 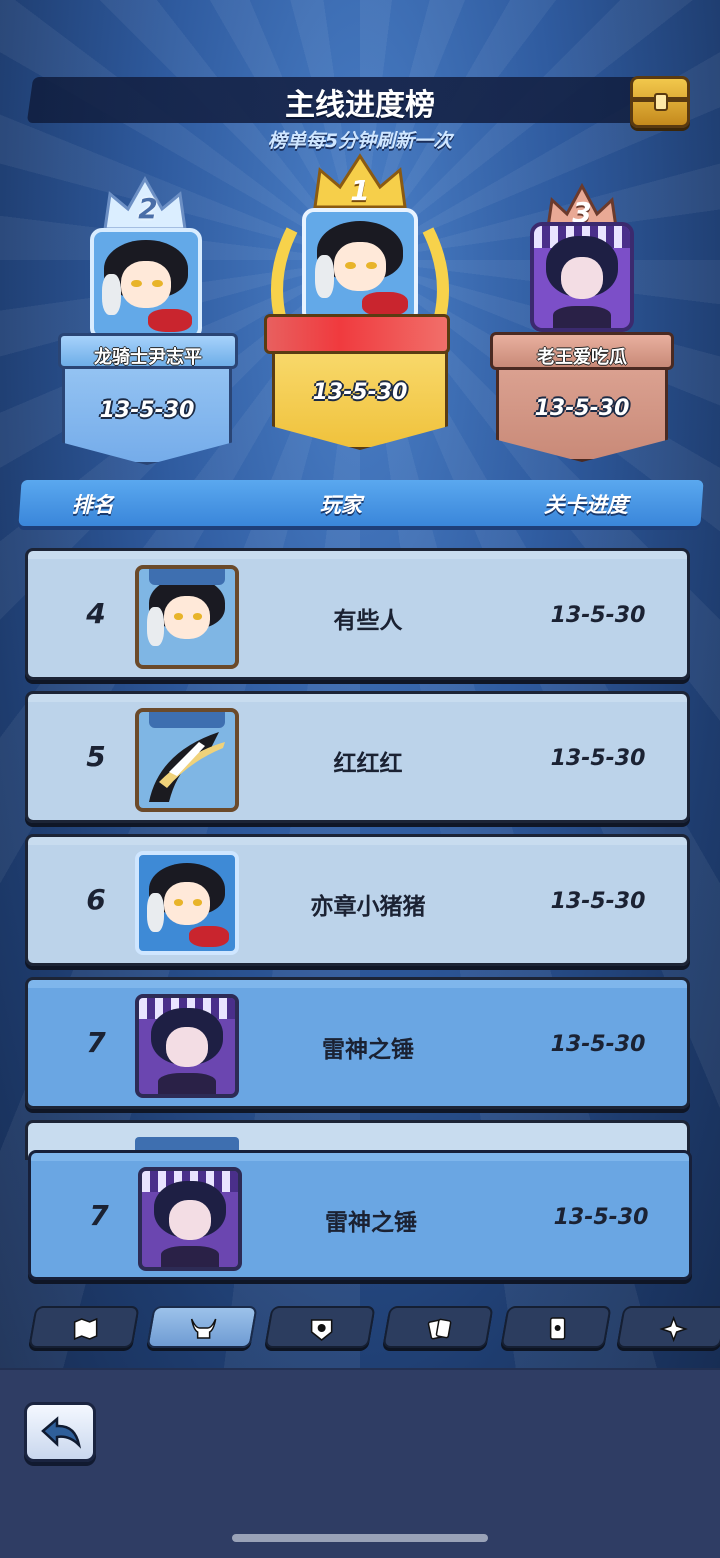 What do you see at coordinates (96, 613) in the screenshot?
I see `row-rank: 4` at bounding box center [96, 613].